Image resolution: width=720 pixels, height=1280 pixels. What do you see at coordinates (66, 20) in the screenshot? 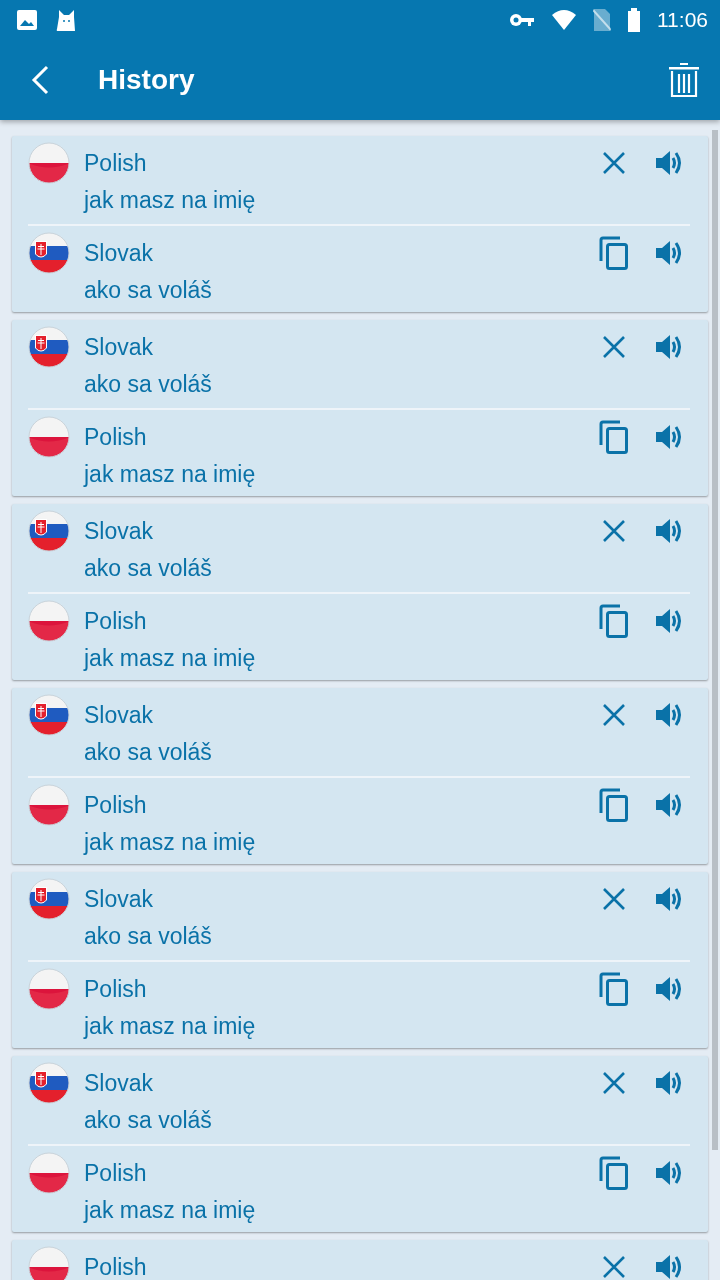
I see `cat-icon` at bounding box center [66, 20].